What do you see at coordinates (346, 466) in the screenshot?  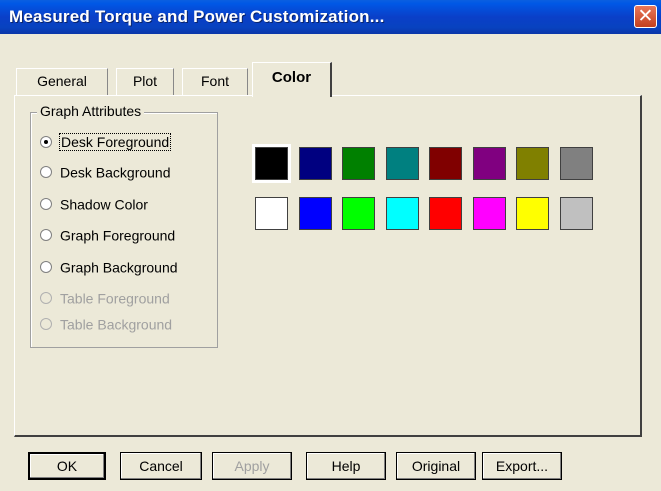 I see `help-button: Help` at bounding box center [346, 466].